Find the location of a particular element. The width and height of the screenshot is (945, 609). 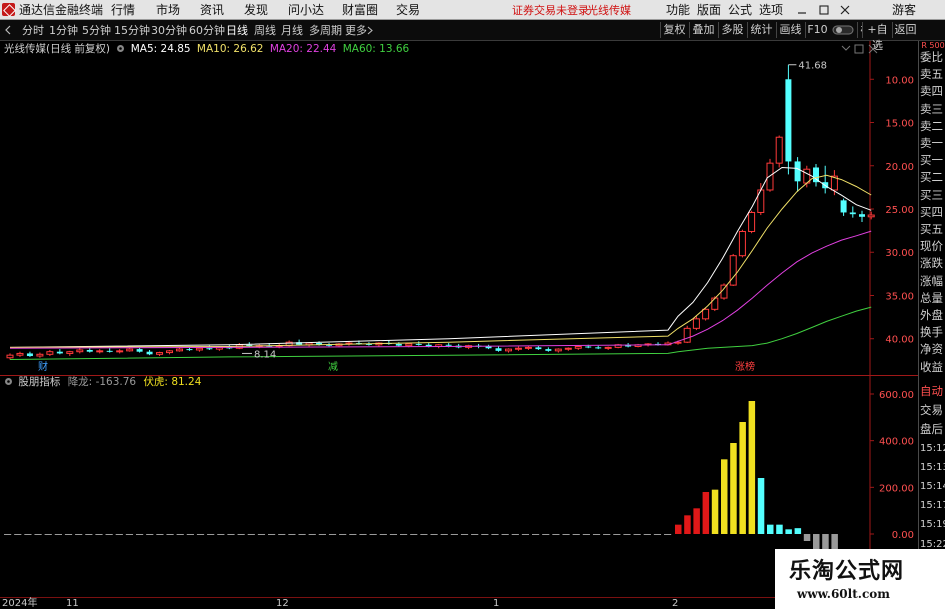

menu-item-market: 市场 is located at coordinates (168, 10).